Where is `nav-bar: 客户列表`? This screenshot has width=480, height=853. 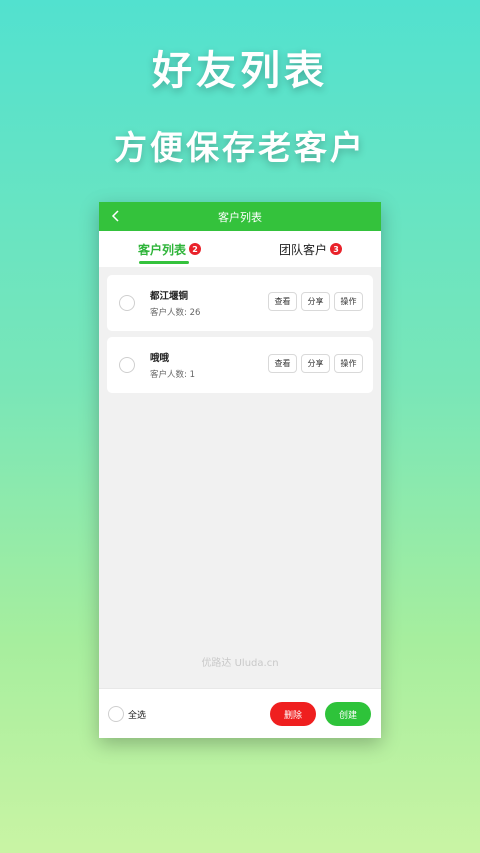 nav-bar: 客户列表 is located at coordinates (240, 216).